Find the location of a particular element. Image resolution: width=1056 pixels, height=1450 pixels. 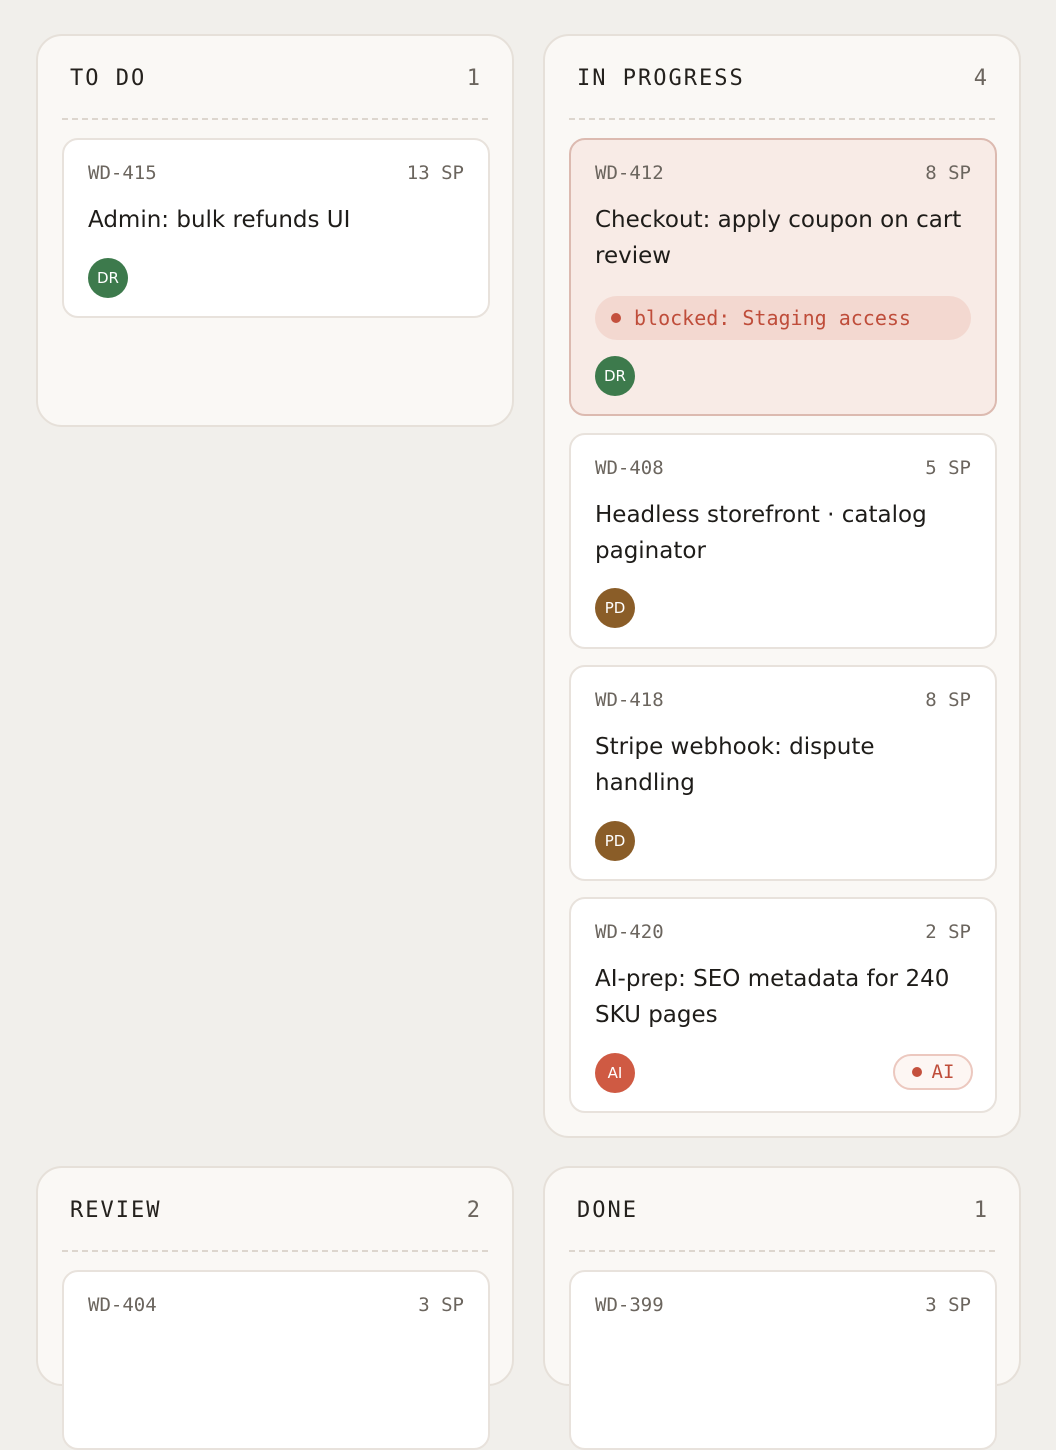

card-id: WD-420 is located at coordinates (629, 932).